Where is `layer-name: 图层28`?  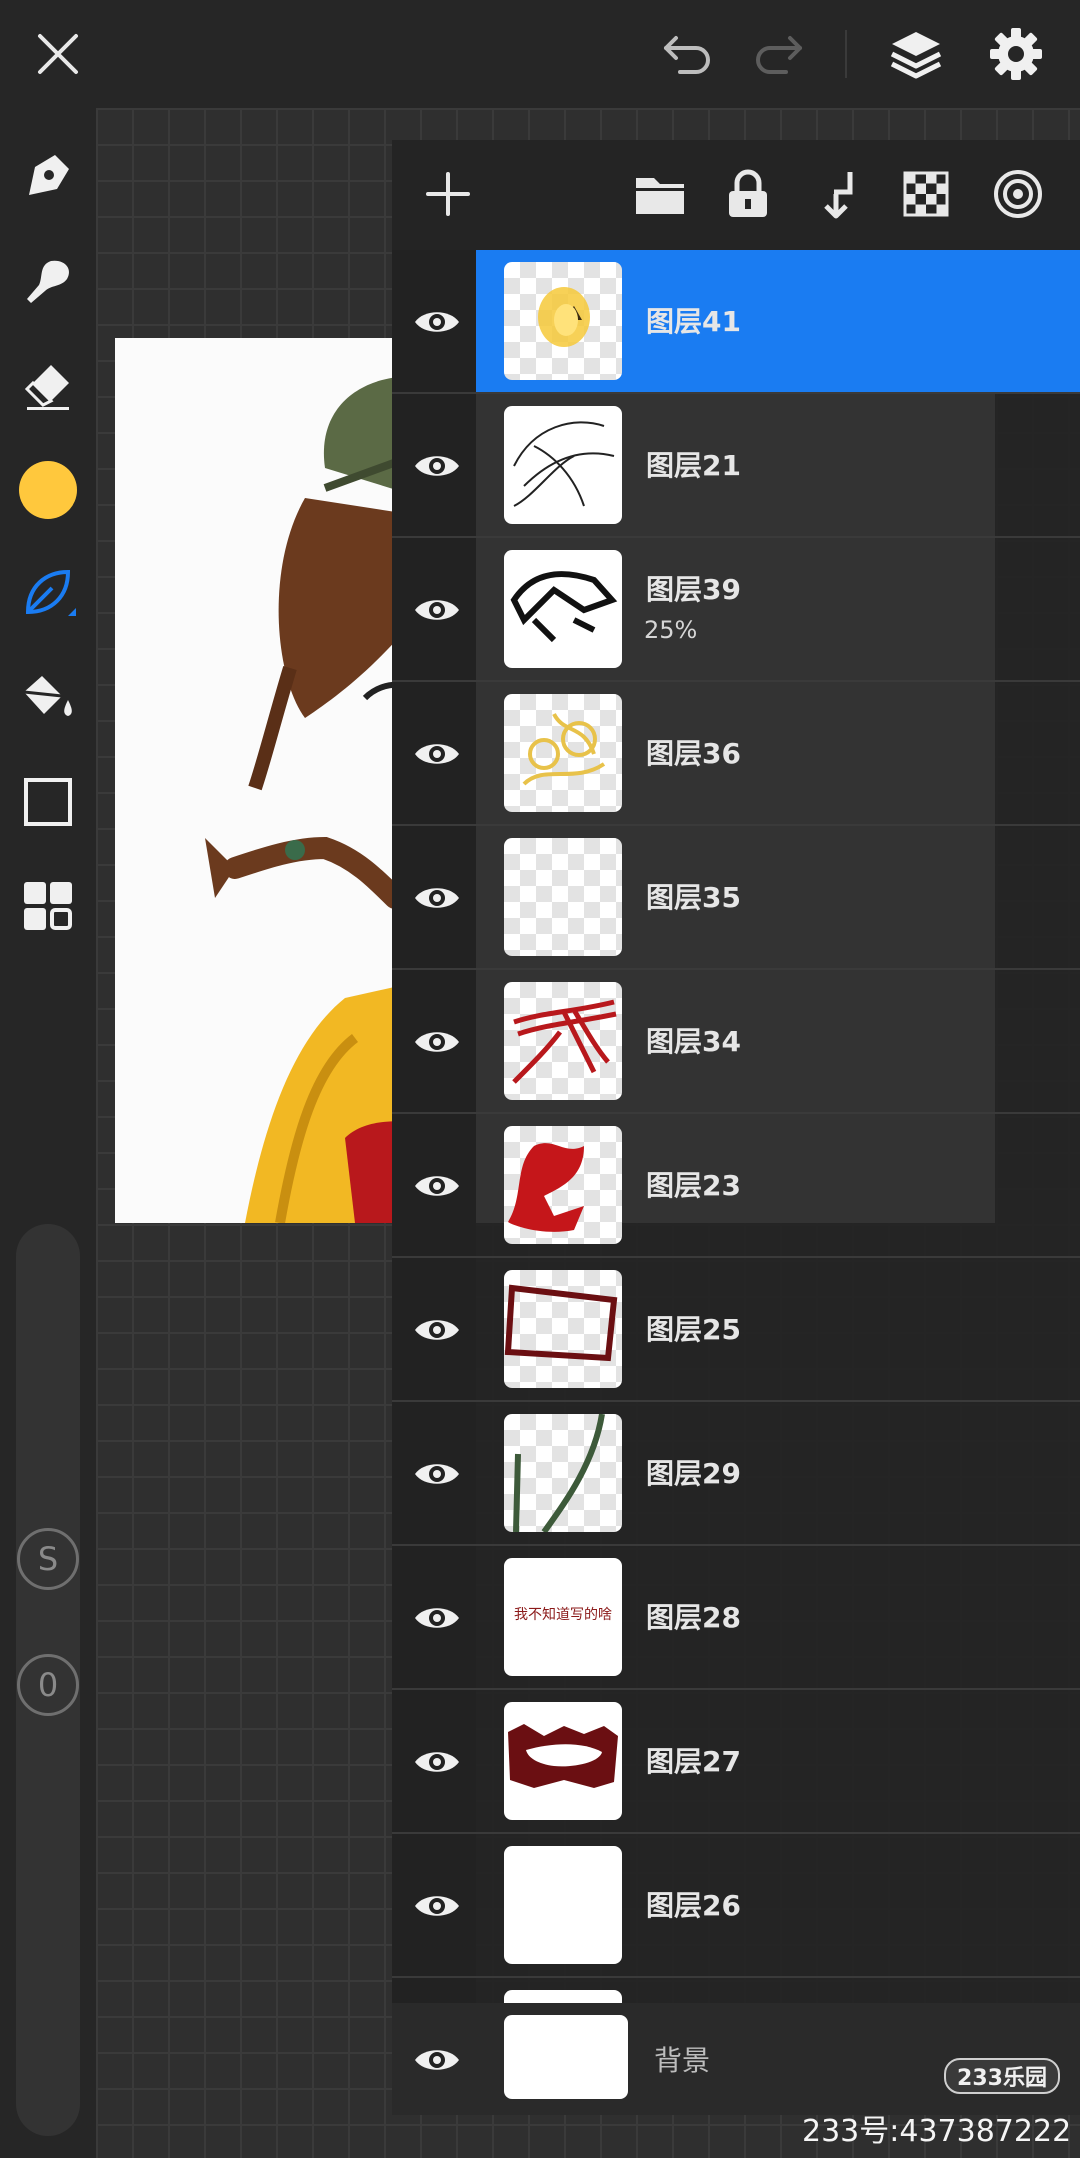 layer-name: 图层28 is located at coordinates (693, 1617).